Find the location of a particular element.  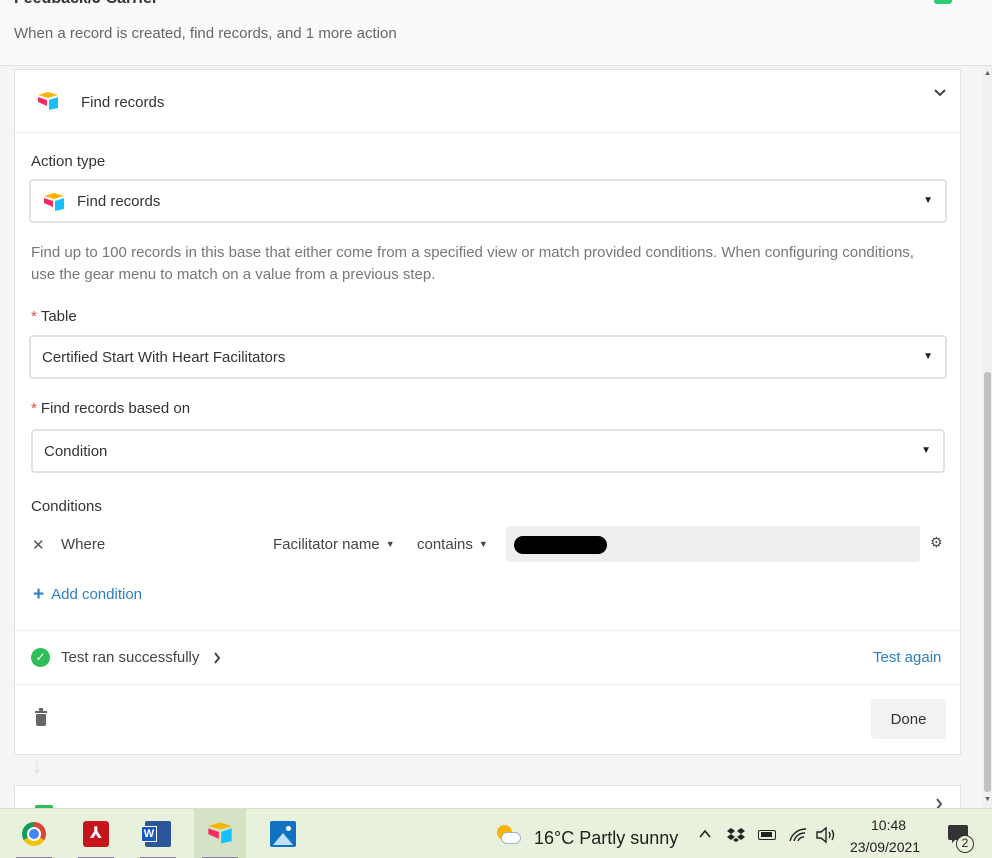

remove-condition-icon: ✕ is located at coordinates (38, 545).